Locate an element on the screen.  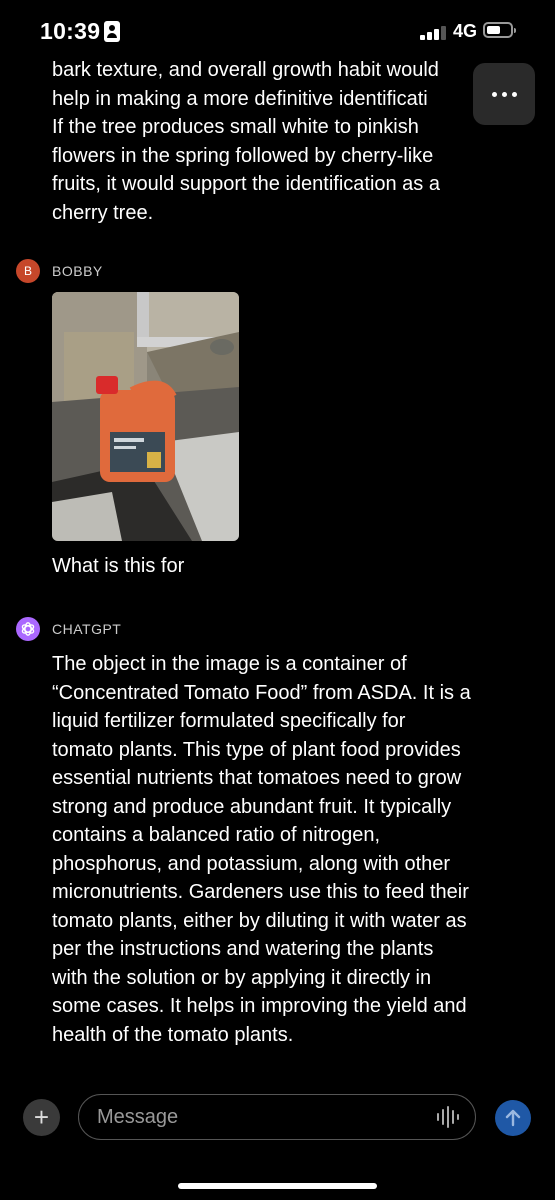
arrow-up-icon is located at coordinates (513, 1118).